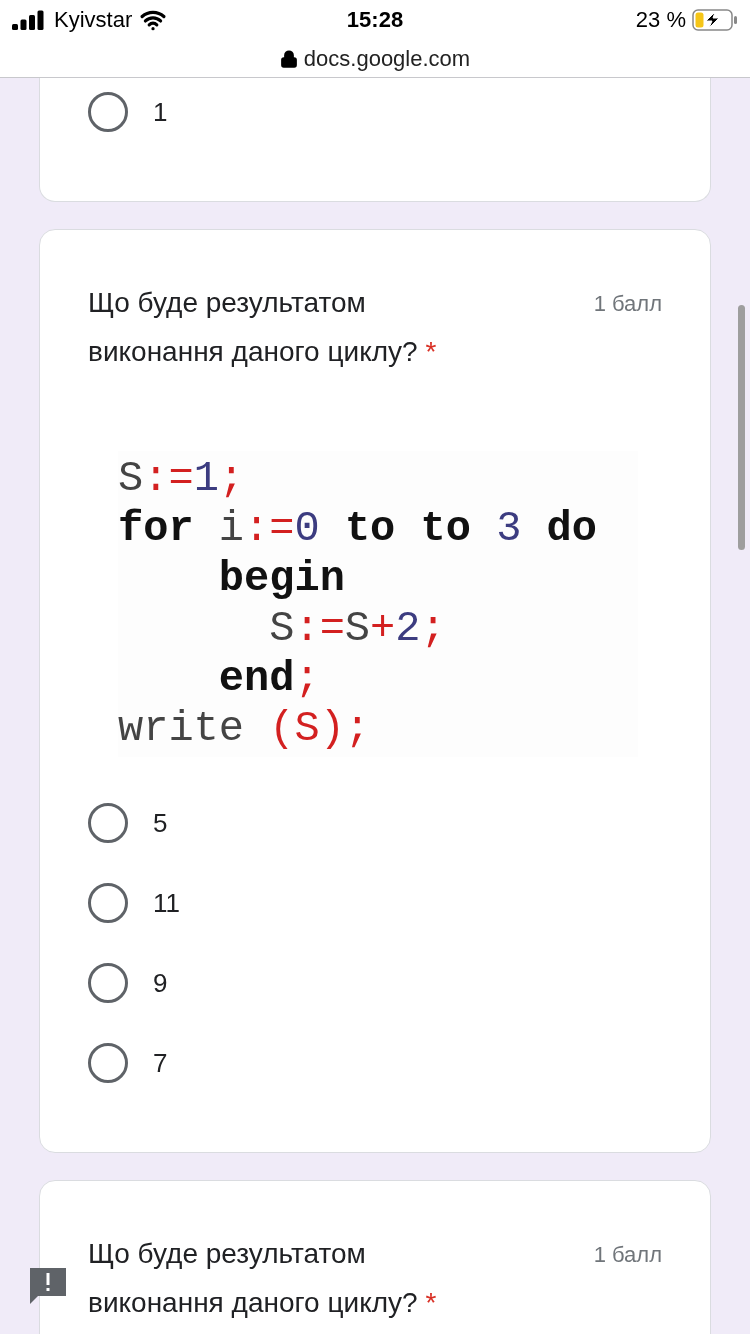  Describe the element at coordinates (182, 479) in the screenshot. I see `code-line: S:=1;` at that location.